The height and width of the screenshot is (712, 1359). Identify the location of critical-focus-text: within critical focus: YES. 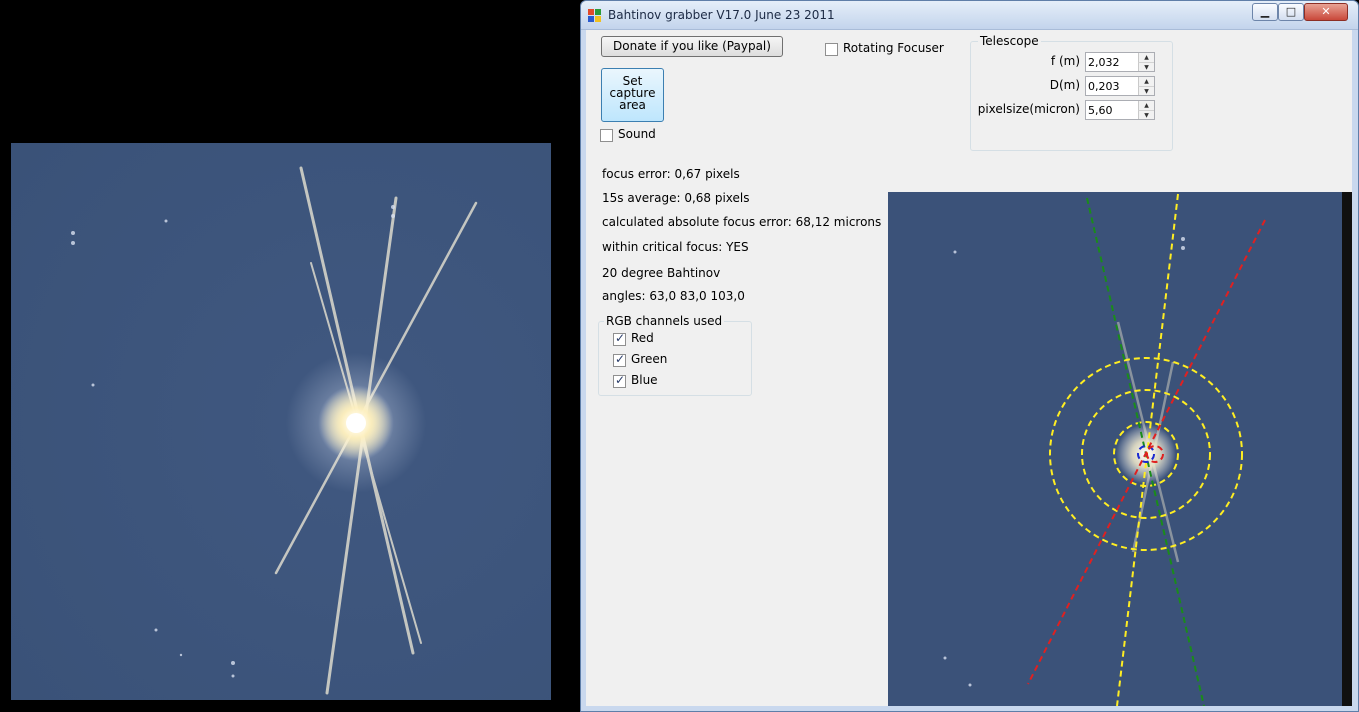
(675, 247).